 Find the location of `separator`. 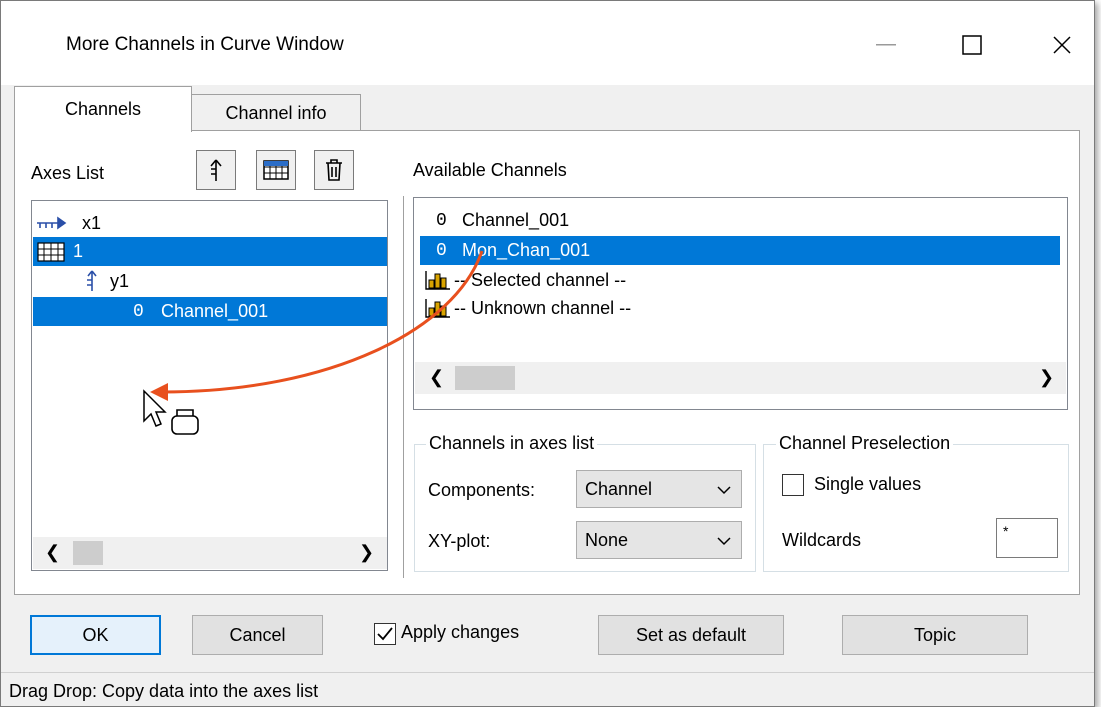

separator is located at coordinates (403, 387).